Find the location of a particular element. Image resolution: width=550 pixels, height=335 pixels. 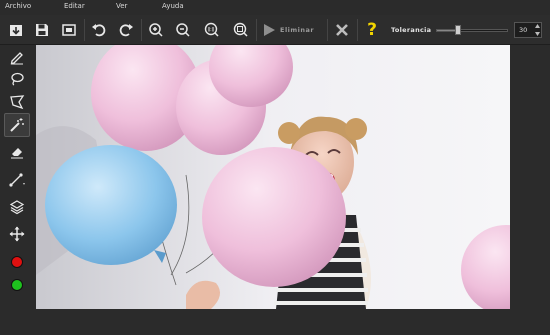

layers-icon is located at coordinates (17, 207).